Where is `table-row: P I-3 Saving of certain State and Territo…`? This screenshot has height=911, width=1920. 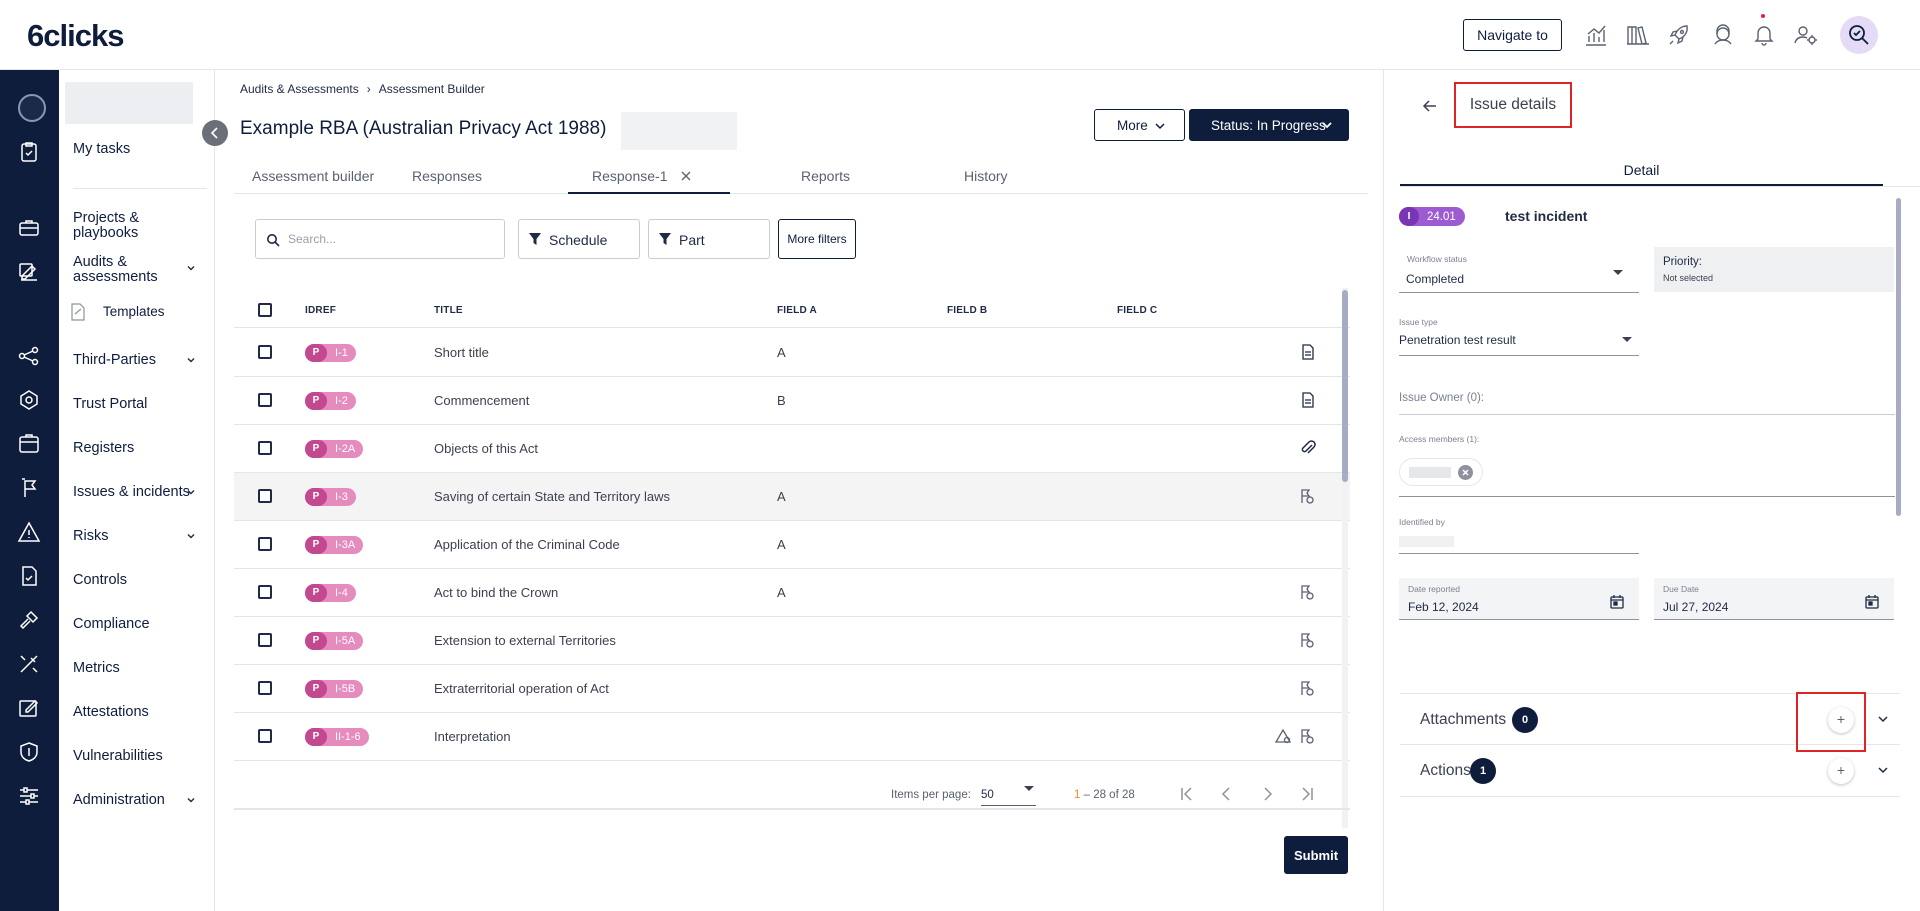 table-row: P I-3 Saving of certain State and Territo… is located at coordinates (792, 497).